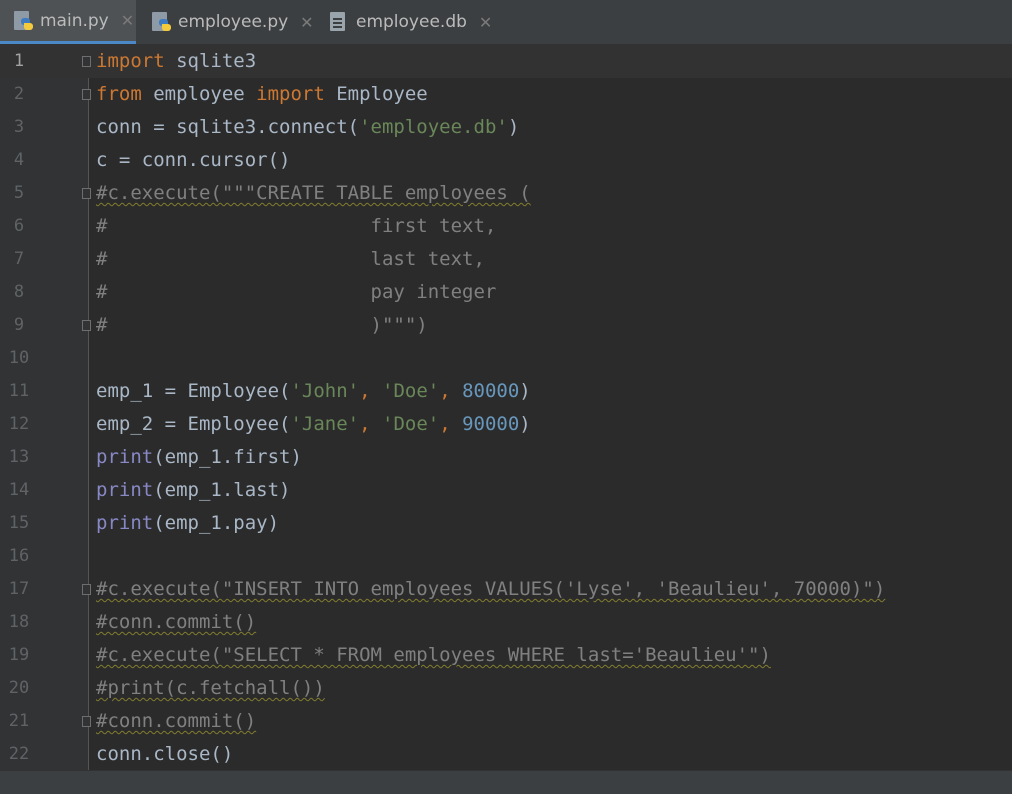 This screenshot has width=1012, height=794. What do you see at coordinates (506, 721) in the screenshot?
I see `code-line: 21 #conn.commit()` at bounding box center [506, 721].